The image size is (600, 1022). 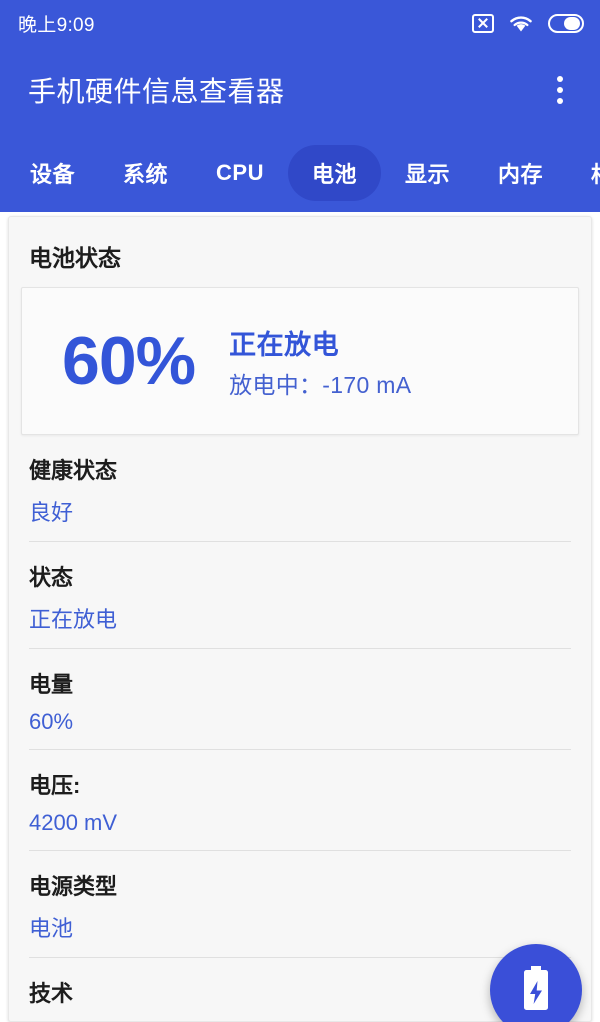 I want to click on detail-row-label: 健康状态, so click(x=73, y=470).